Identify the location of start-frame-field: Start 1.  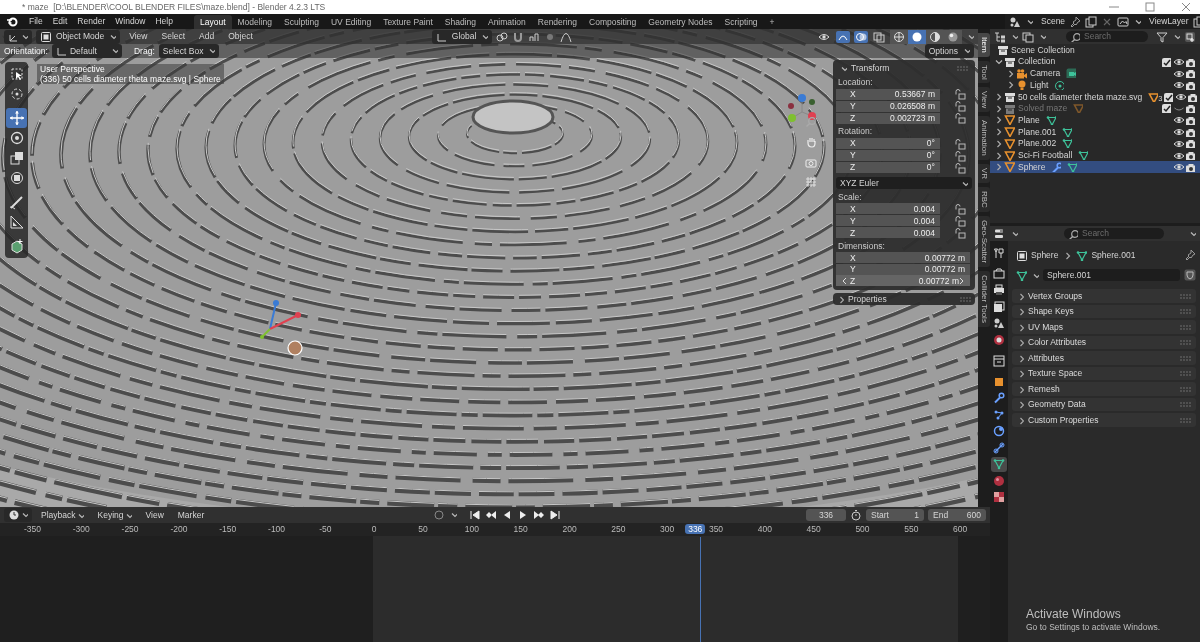
(895, 515).